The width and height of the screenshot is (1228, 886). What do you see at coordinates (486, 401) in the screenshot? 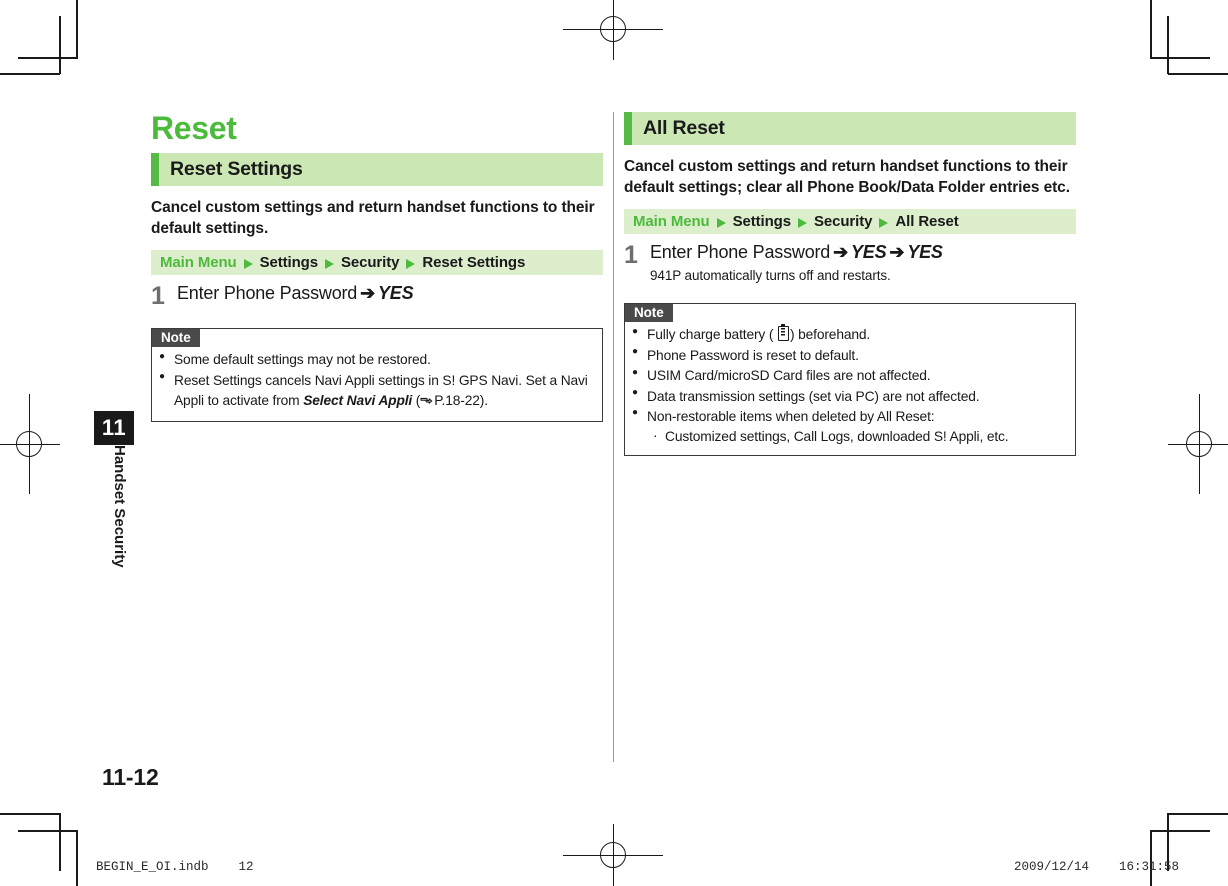
I see `note-item-text-after: .` at bounding box center [486, 401].